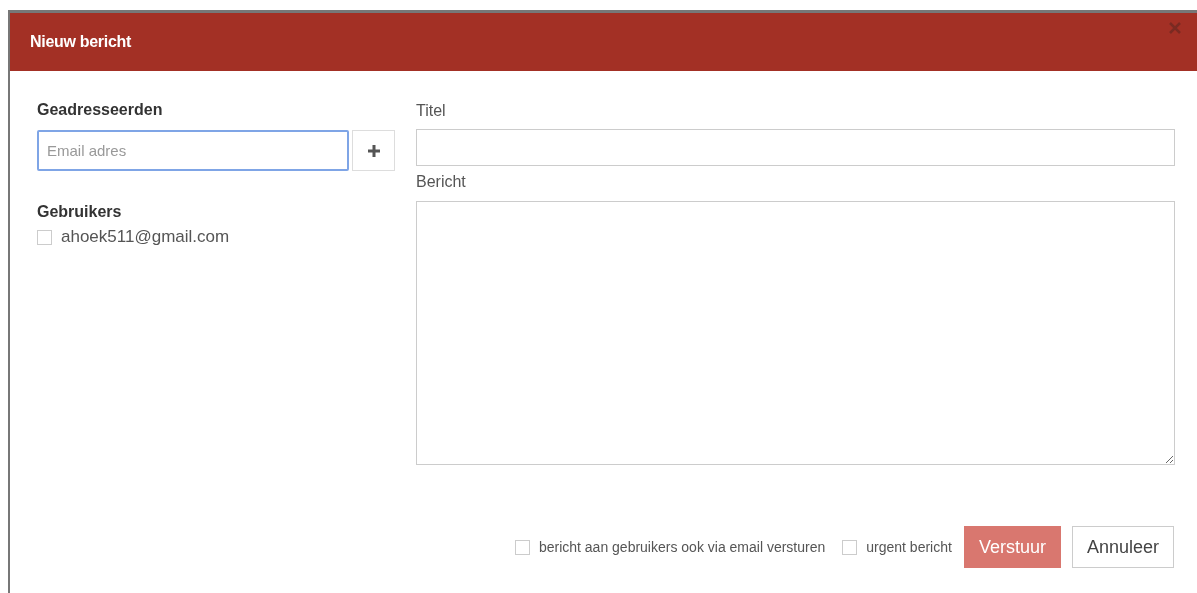 Image resolution: width=1197 pixels, height=593 pixels. I want to click on title-field, so click(795, 147).